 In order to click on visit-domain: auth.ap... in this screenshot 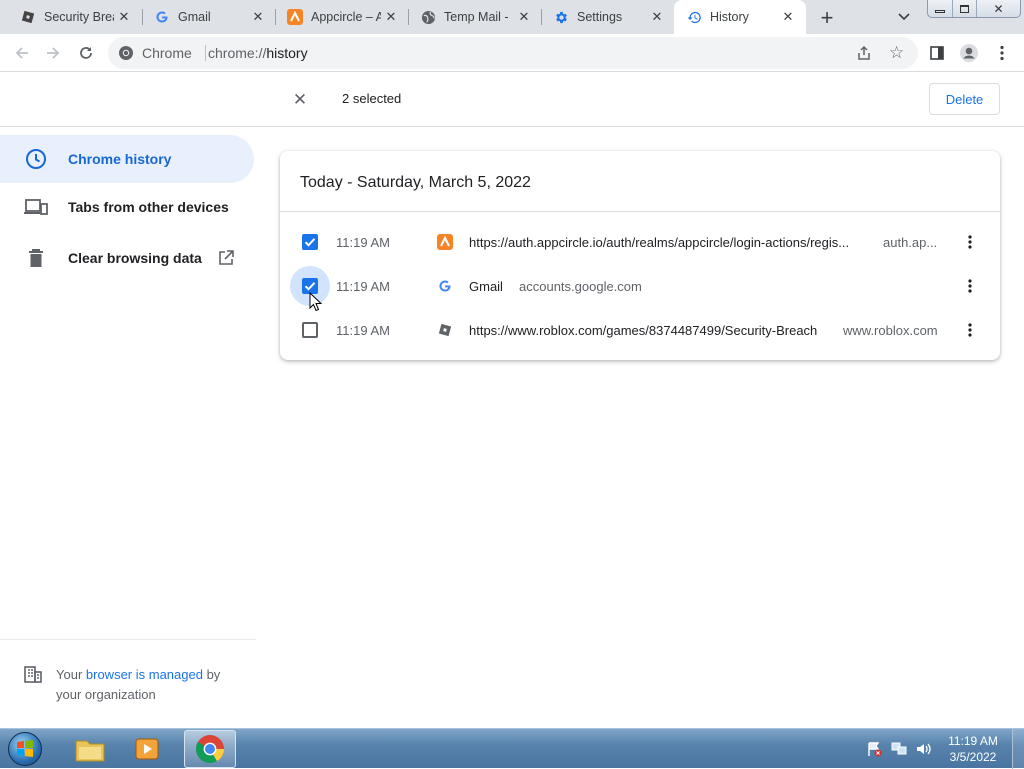, I will do `click(913, 242)`.